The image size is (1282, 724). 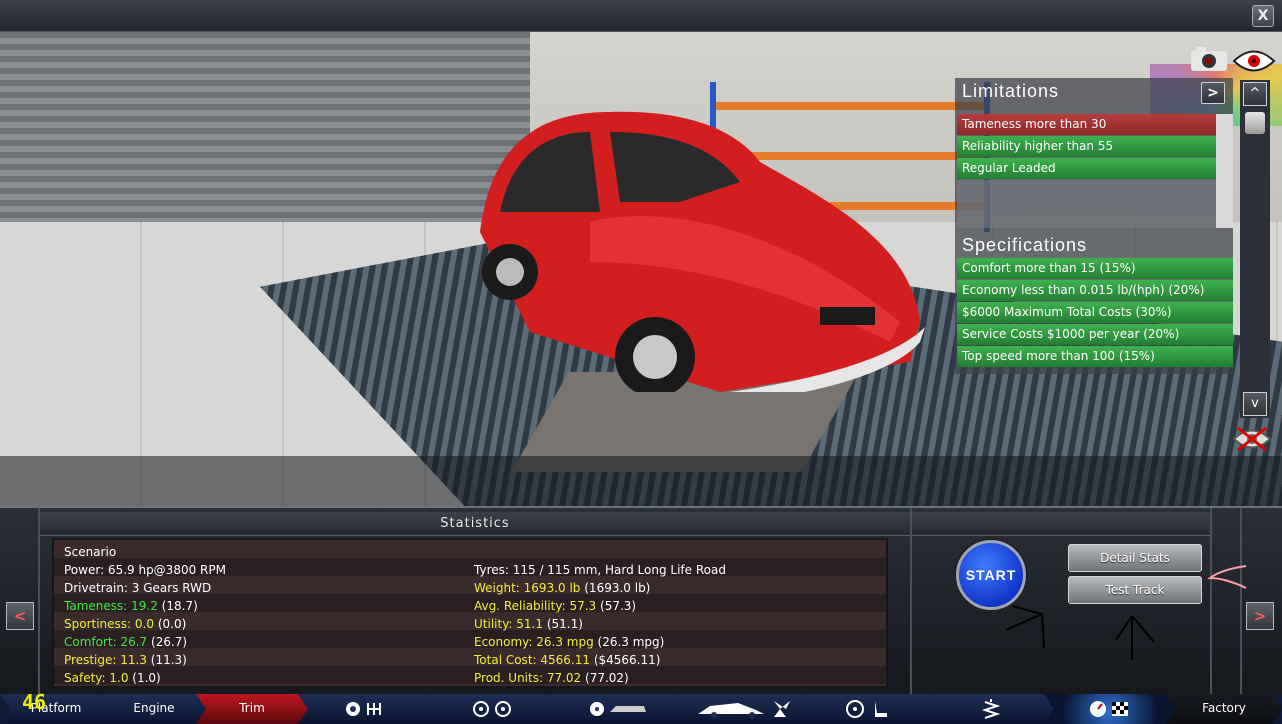 I want to click on specification-item: Comfort more than 15 (15%), so click(x=1095, y=268).